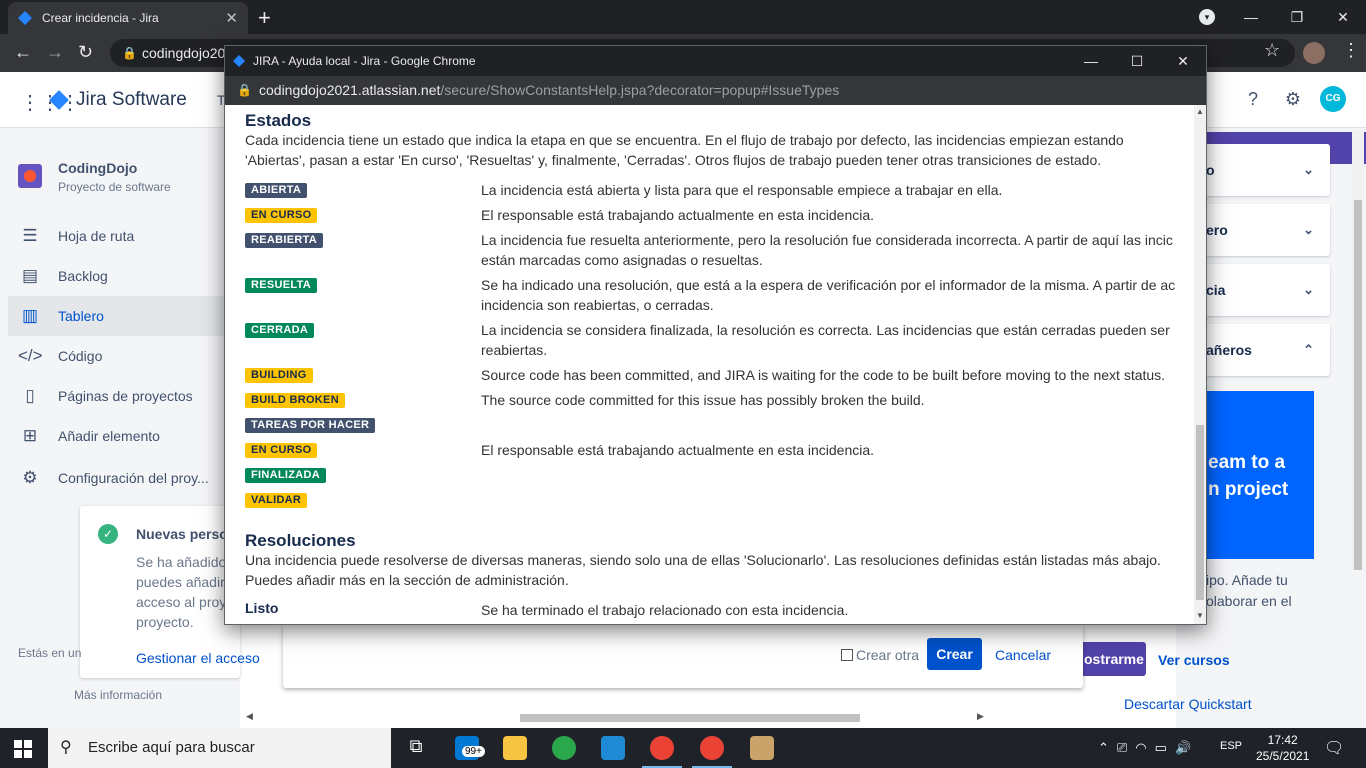 This screenshot has width=1366, height=768. What do you see at coordinates (1188, 704) in the screenshot?
I see `dismiss-quickstart-link: Descartar Quickstart` at bounding box center [1188, 704].